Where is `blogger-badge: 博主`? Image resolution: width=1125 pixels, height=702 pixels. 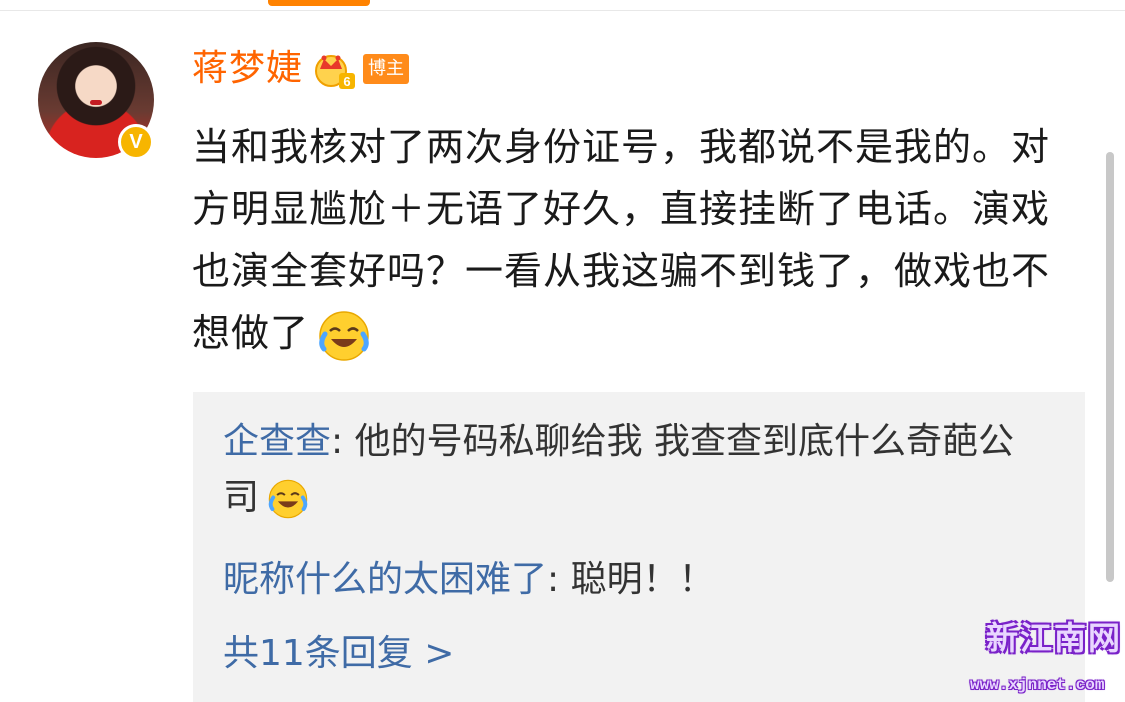 blogger-badge: 博主 is located at coordinates (386, 69).